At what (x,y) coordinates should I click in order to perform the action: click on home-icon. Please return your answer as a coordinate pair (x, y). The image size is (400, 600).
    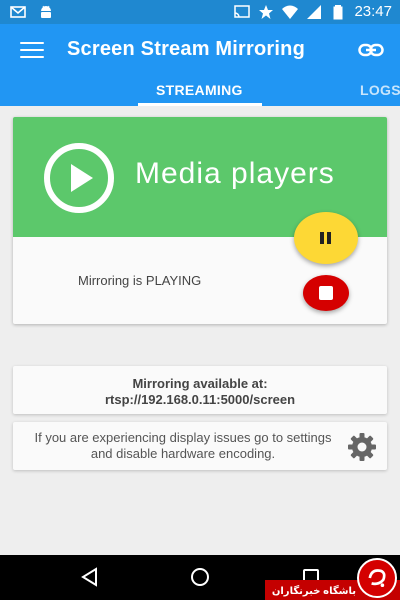
    Looking at the image, I should click on (200, 577).